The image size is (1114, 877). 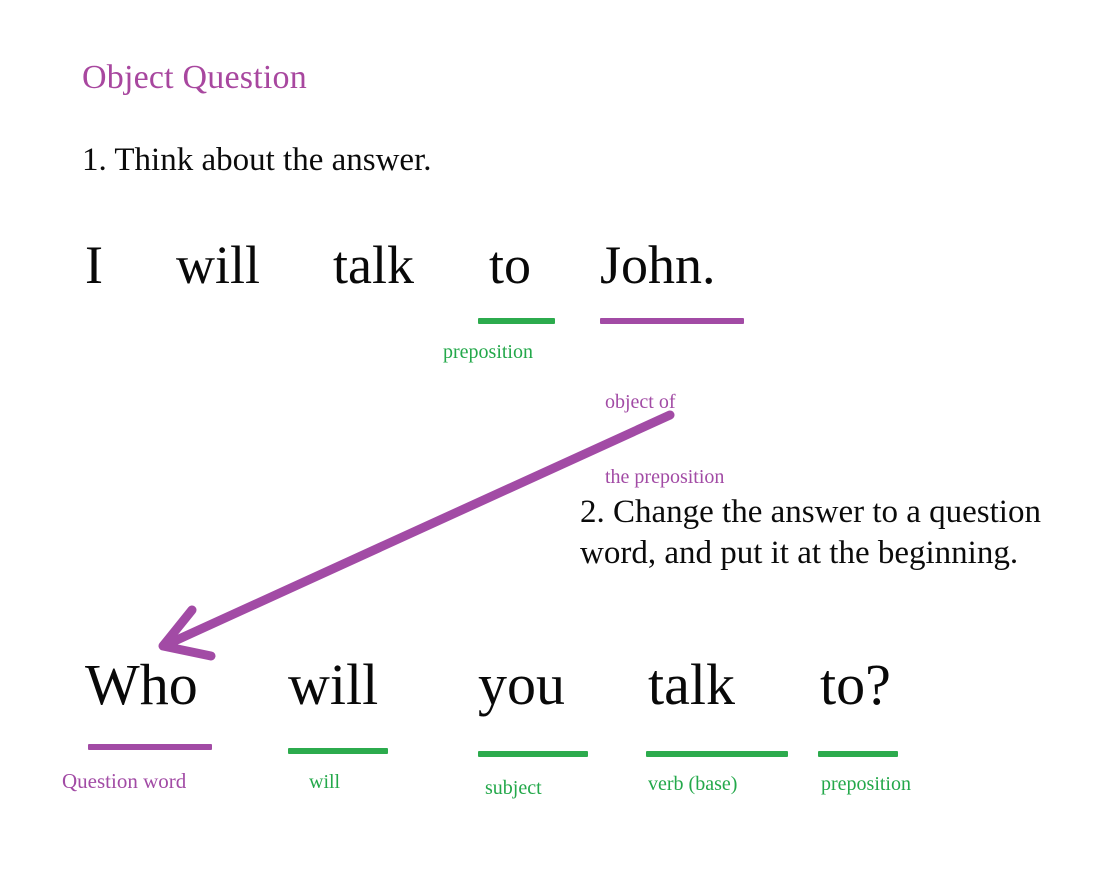 I want to click on page-title: Object Question, so click(x=194, y=77).